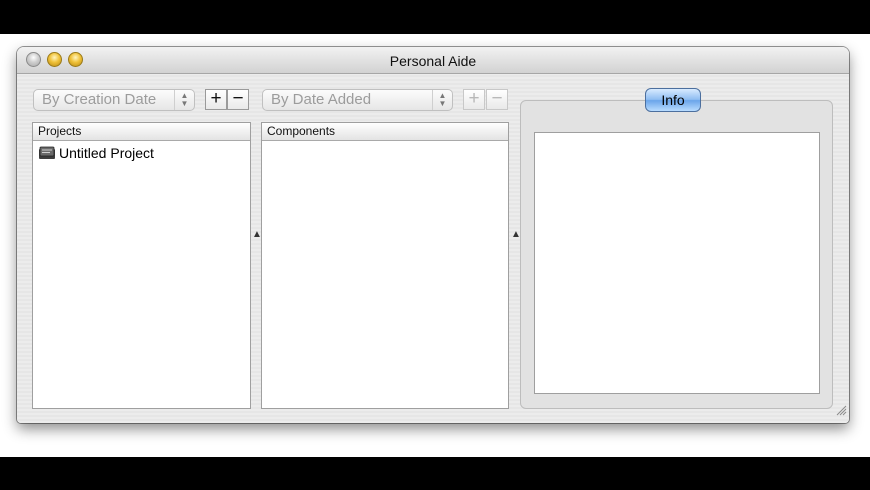 This screenshot has width=870, height=490. Describe the element at coordinates (385, 132) in the screenshot. I see `components-column-header: Components` at that location.